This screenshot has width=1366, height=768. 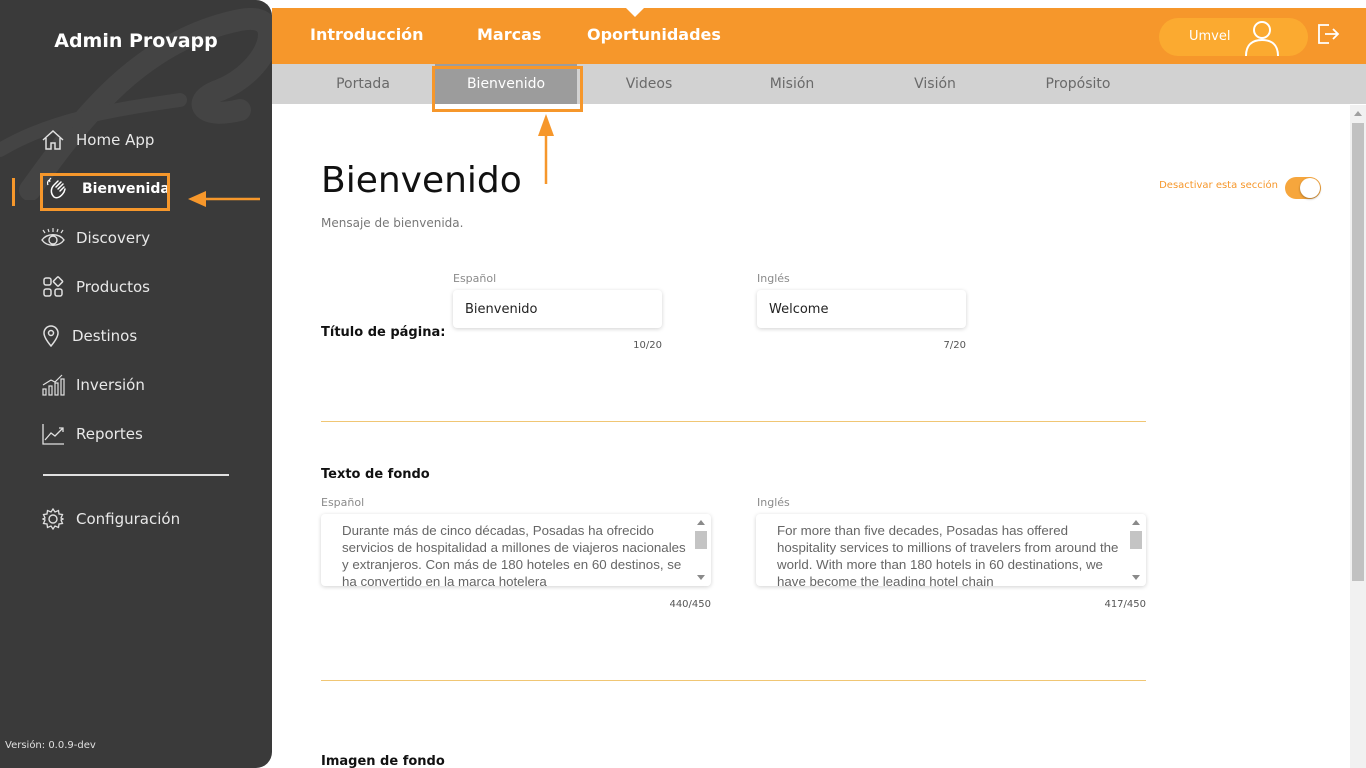 What do you see at coordinates (792, 84) in the screenshot?
I see `tab-mision: Misión` at bounding box center [792, 84].